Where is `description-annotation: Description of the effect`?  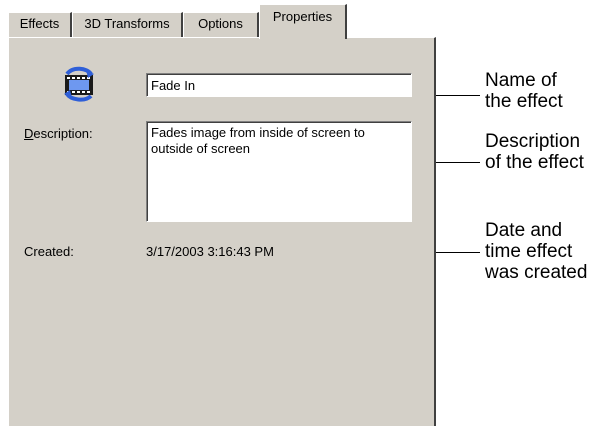 description-annotation: Description of the effect is located at coordinates (534, 152).